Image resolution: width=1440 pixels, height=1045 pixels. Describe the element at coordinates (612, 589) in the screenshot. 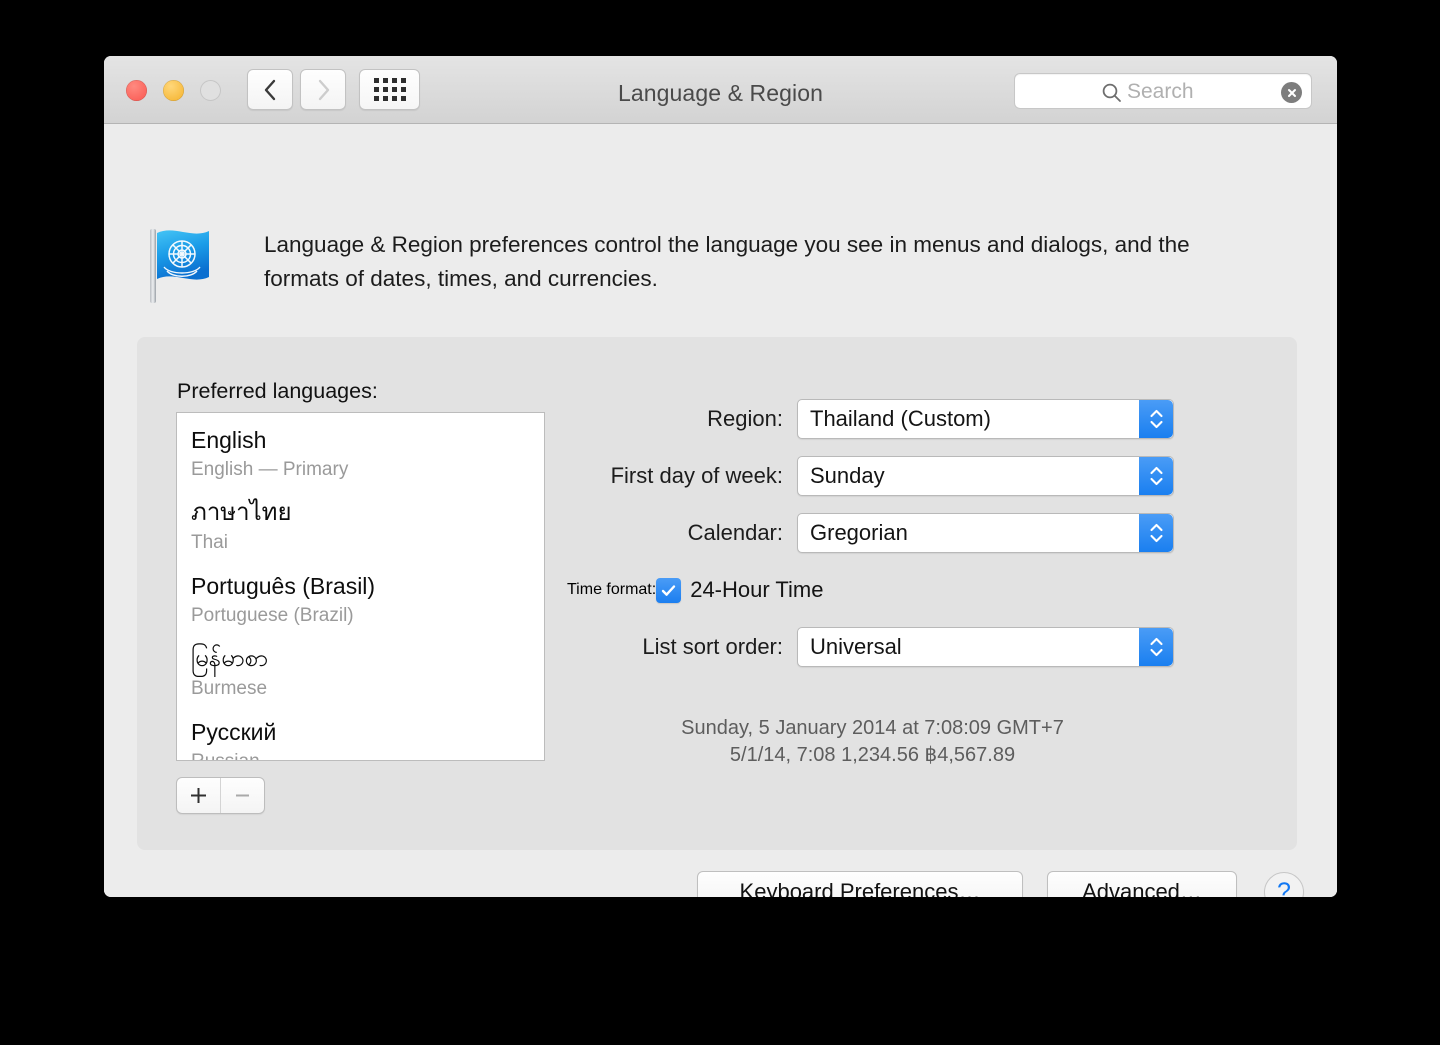

I see `time-format-label: Time format:` at that location.